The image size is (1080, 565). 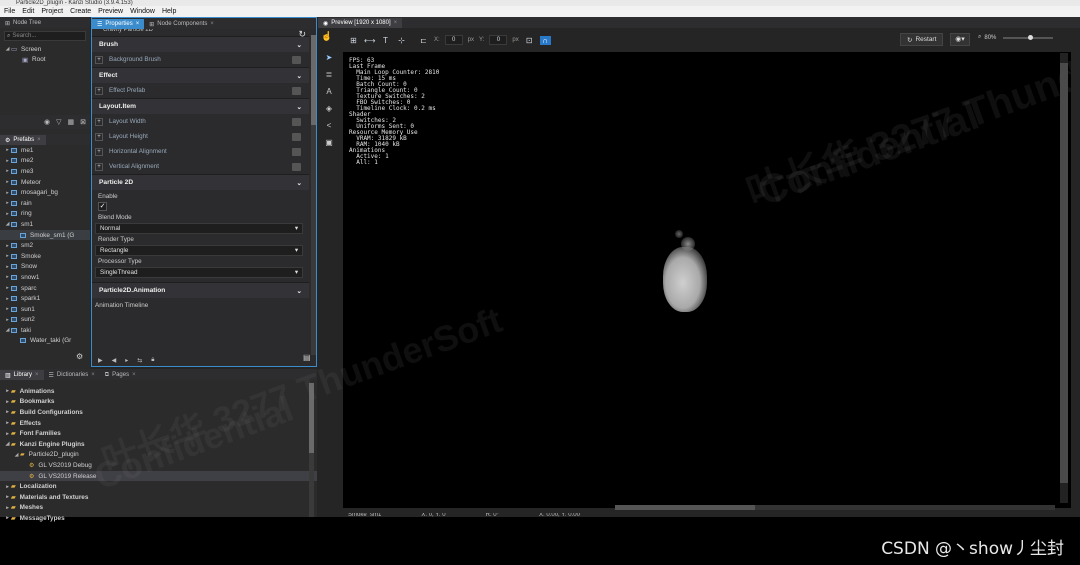 What do you see at coordinates (142, 11) in the screenshot?
I see `menu-window: Window` at bounding box center [142, 11].